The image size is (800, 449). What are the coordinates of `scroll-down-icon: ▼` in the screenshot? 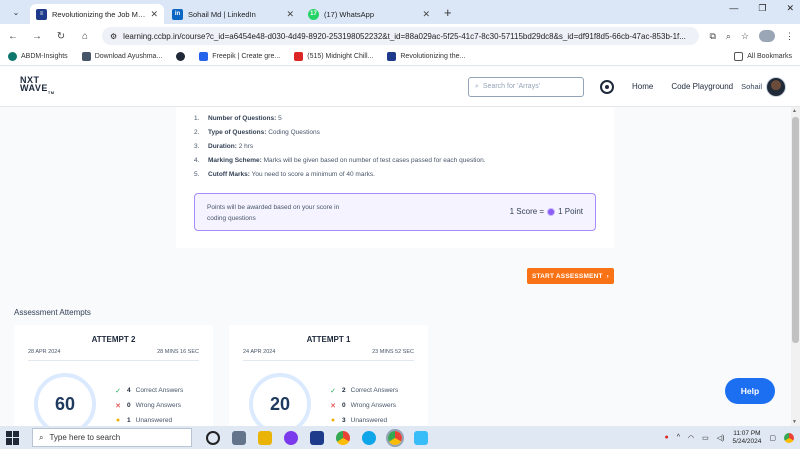 It's located at (794, 422).